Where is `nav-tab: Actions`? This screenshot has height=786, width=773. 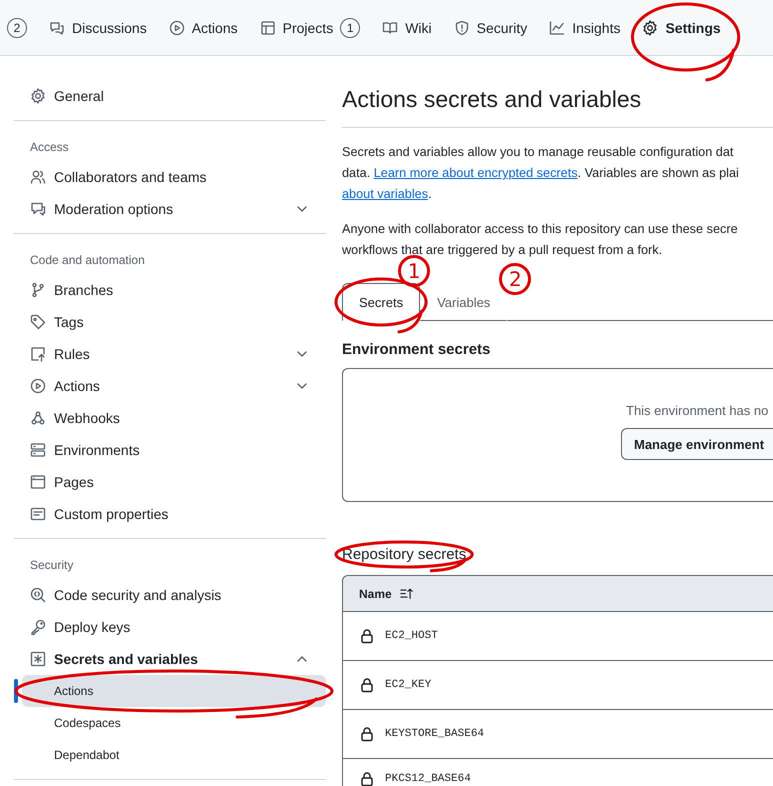
nav-tab: Actions is located at coordinates (203, 28).